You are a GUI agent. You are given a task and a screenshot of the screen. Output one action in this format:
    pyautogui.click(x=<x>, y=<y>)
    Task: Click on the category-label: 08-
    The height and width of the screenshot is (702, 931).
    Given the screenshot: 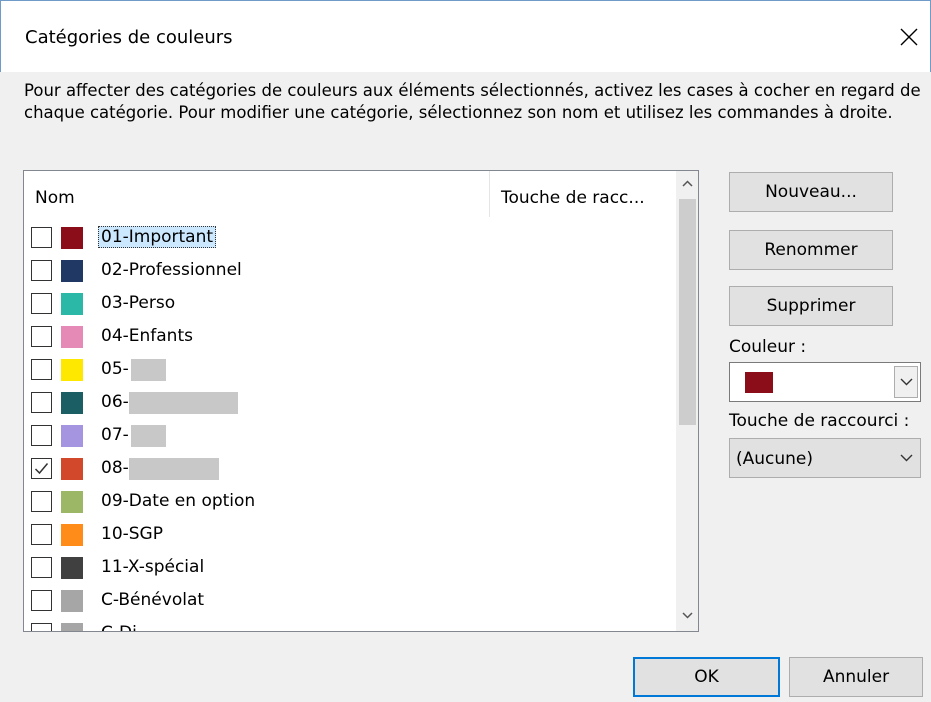 What is the action you would take?
    pyautogui.click(x=115, y=468)
    